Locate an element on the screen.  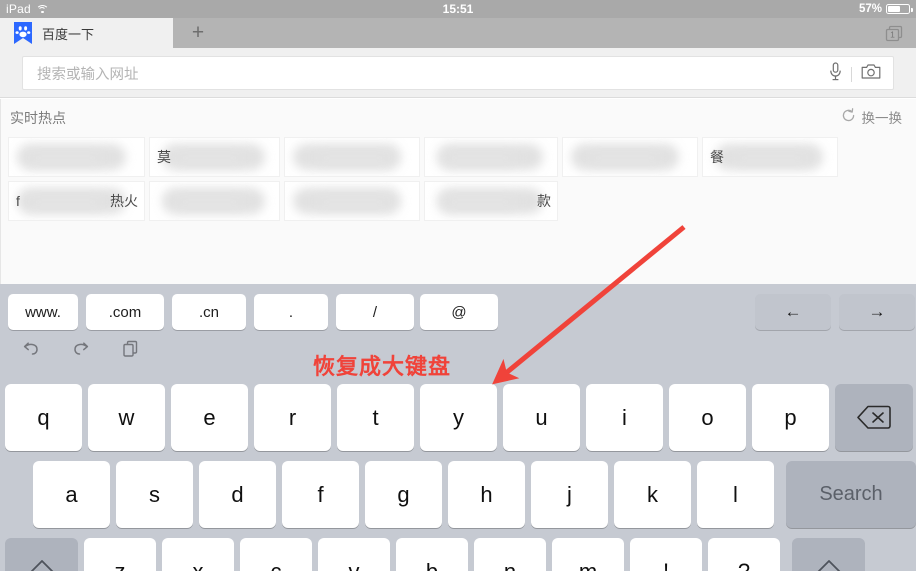
paste-icon is located at coordinates (131, 349).